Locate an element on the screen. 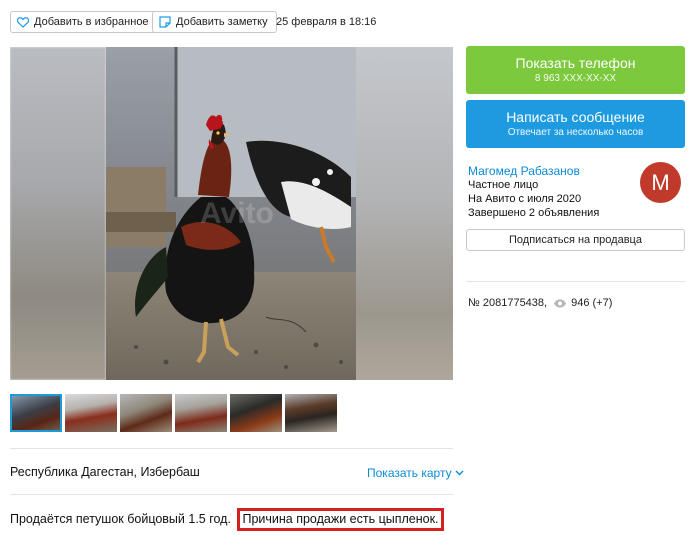 This screenshot has width=700, height=535. write-message-label: Написать сообщение is located at coordinates (575, 117).